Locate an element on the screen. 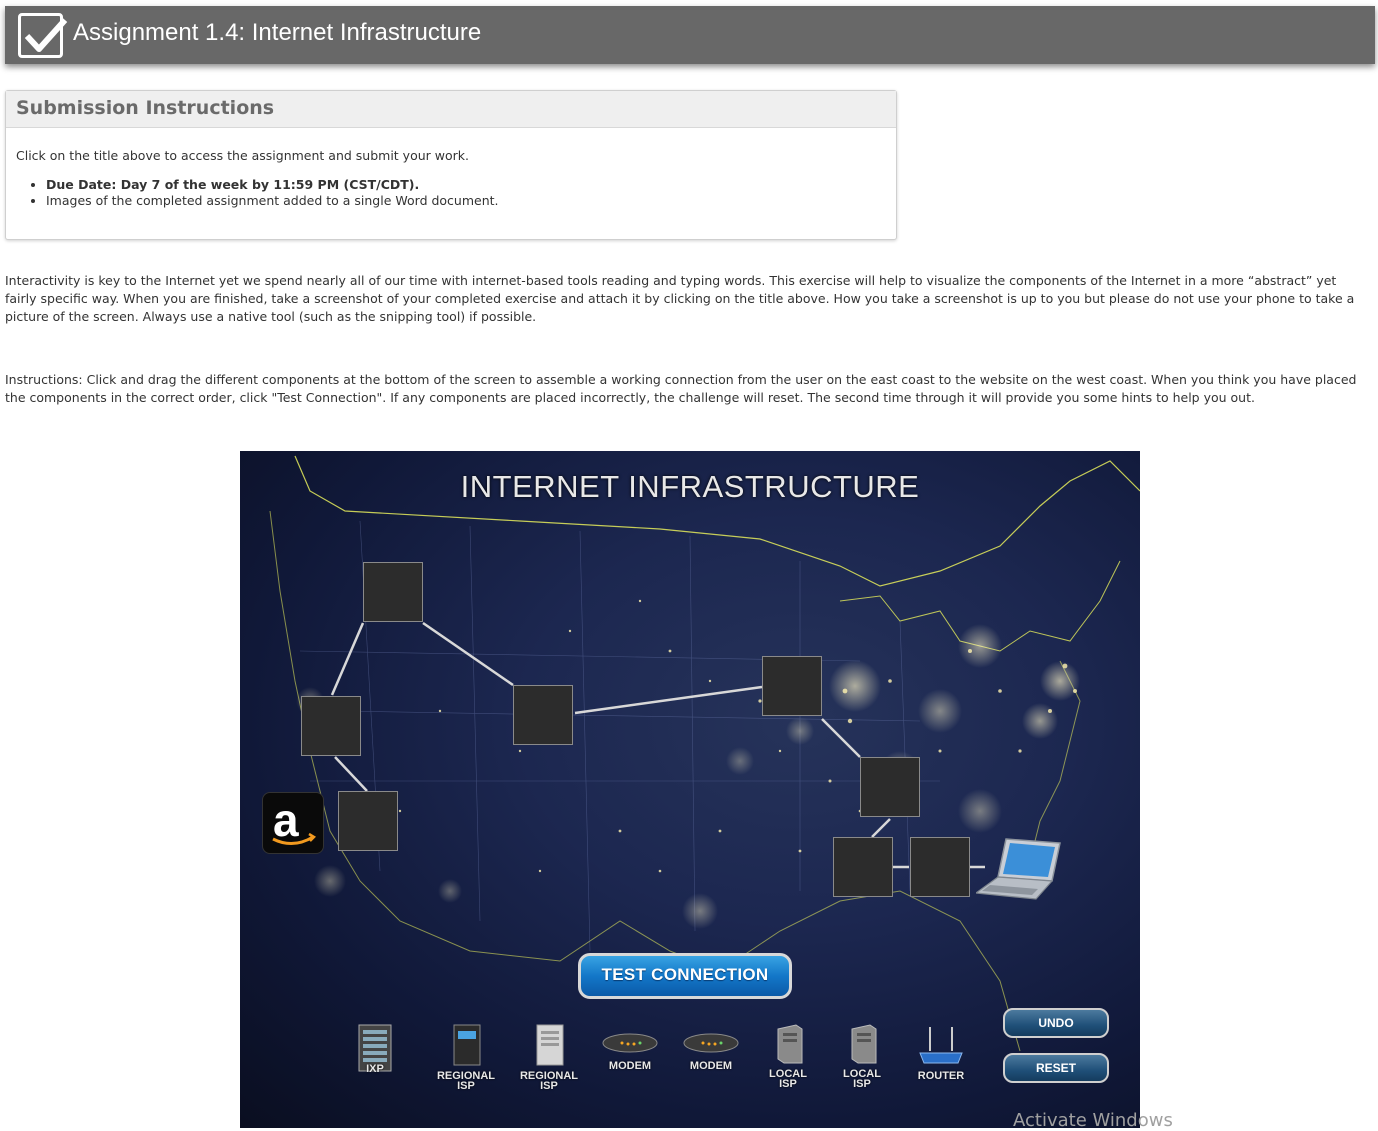 The height and width of the screenshot is (1131, 1378). page-header: Assignment 1.4: Internet Infrastructure is located at coordinates (690, 35).